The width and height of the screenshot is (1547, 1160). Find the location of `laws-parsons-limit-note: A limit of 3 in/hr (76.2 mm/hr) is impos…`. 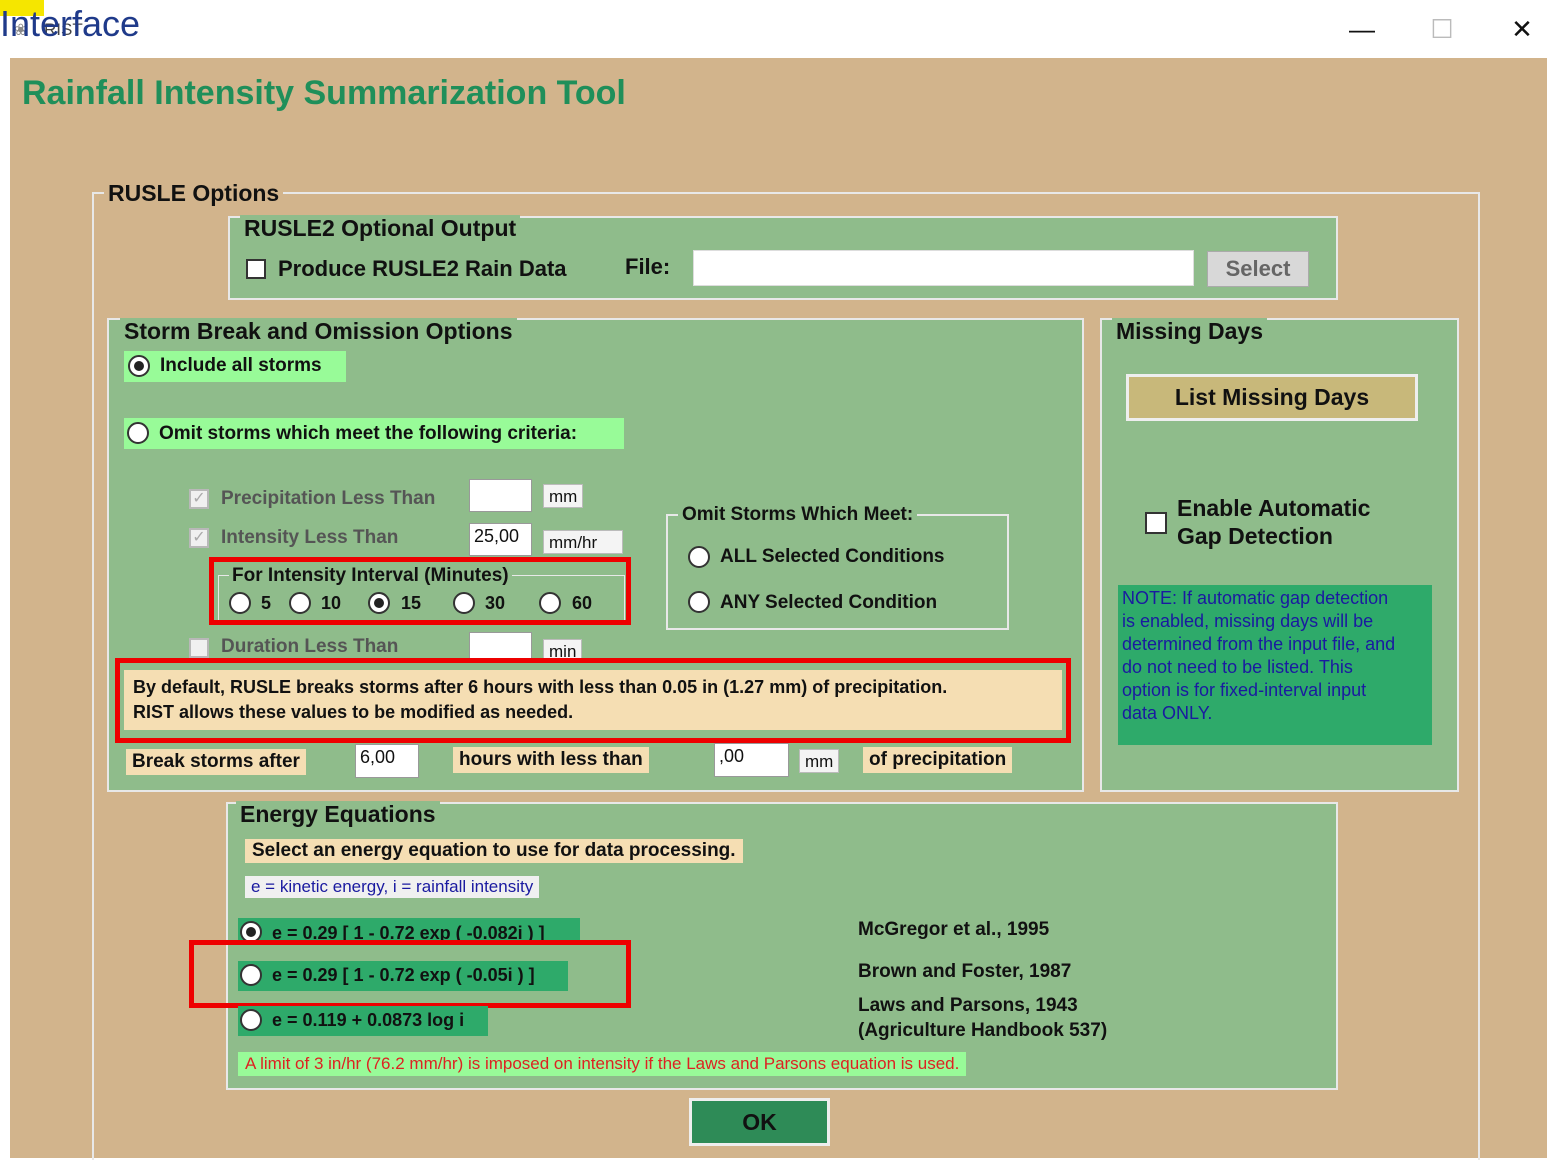

laws-parsons-limit-note: A limit of 3 in/hr (76.2 mm/hr) is impos… is located at coordinates (602, 1064).